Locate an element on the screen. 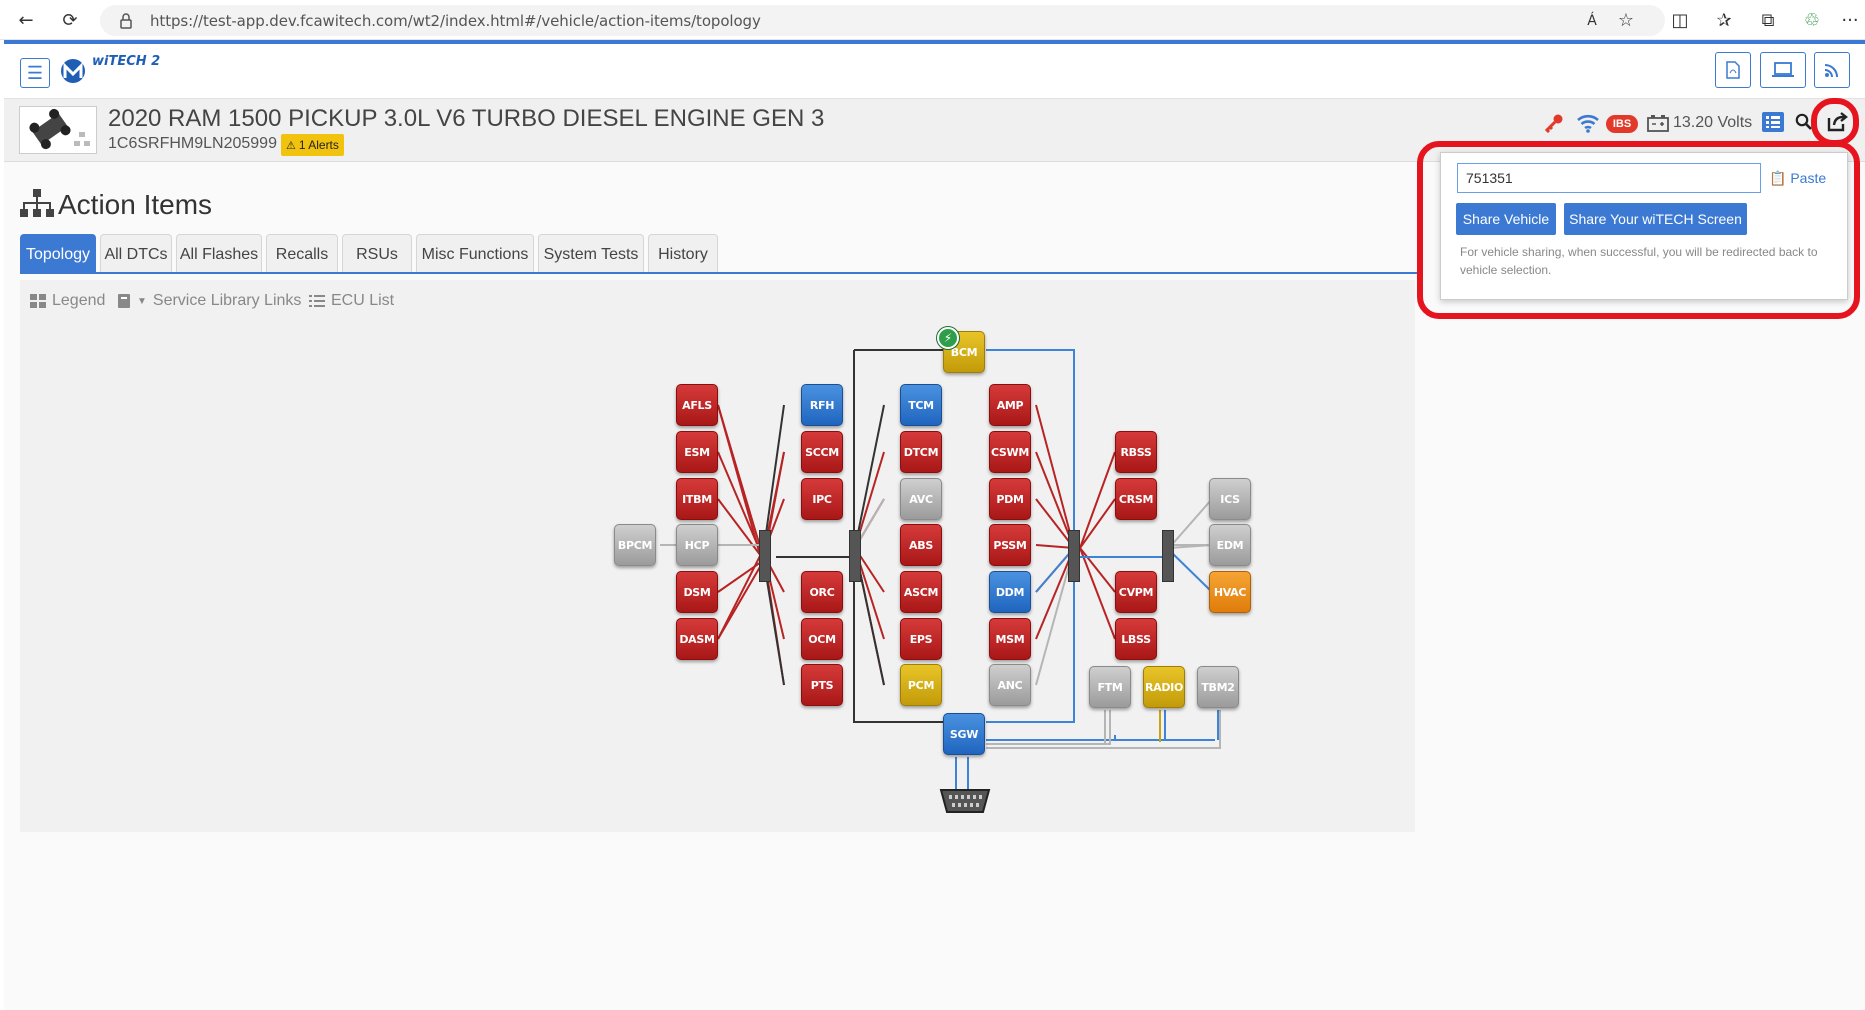 This screenshot has height=1010, width=1865. module-pssm: PSSM is located at coordinates (1010, 545).